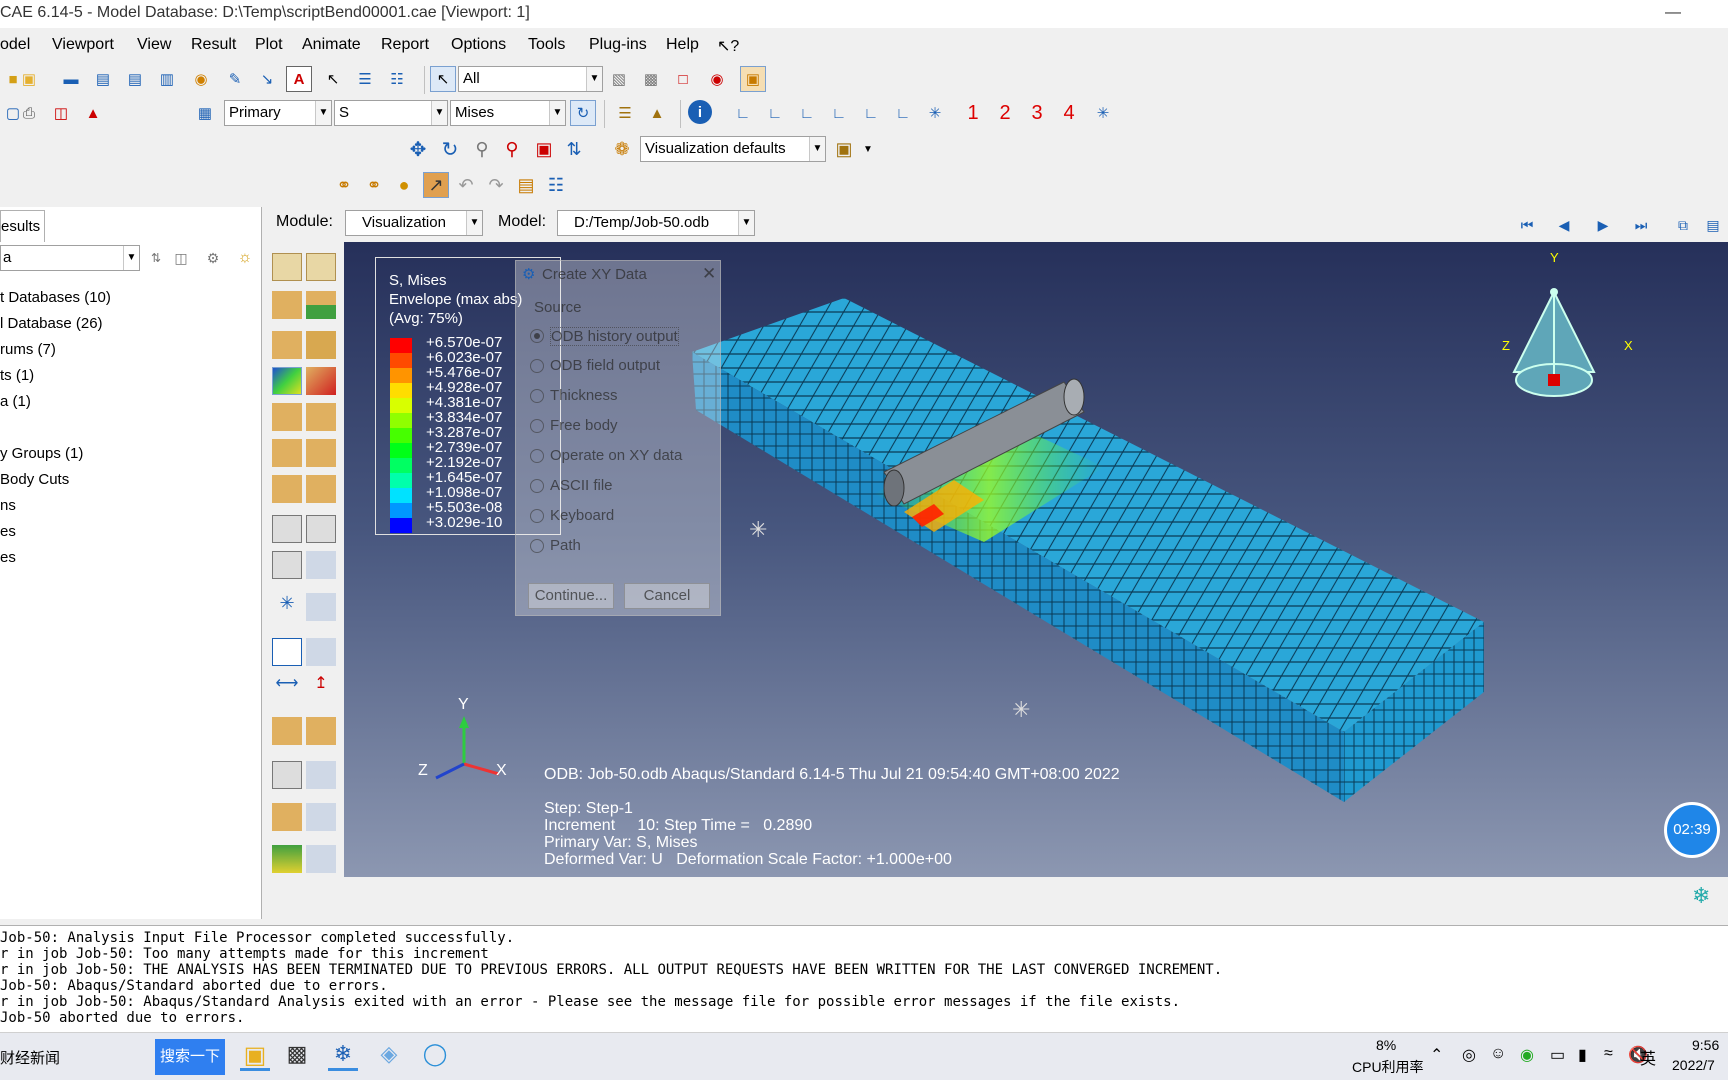 The height and width of the screenshot is (1080, 1728). Describe the element at coordinates (871, 113) in the screenshot. I see `view-yz-icon: ∟` at that location.